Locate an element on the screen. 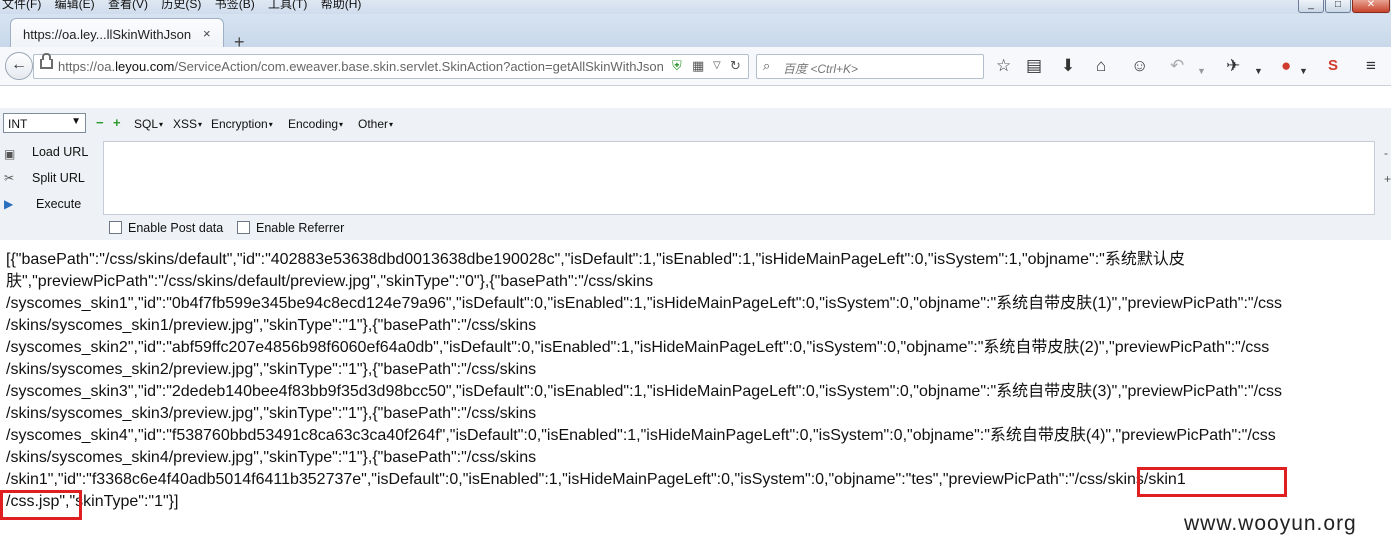 This screenshot has width=1391, height=553. sql-menu: SQL▾ is located at coordinates (148, 124).